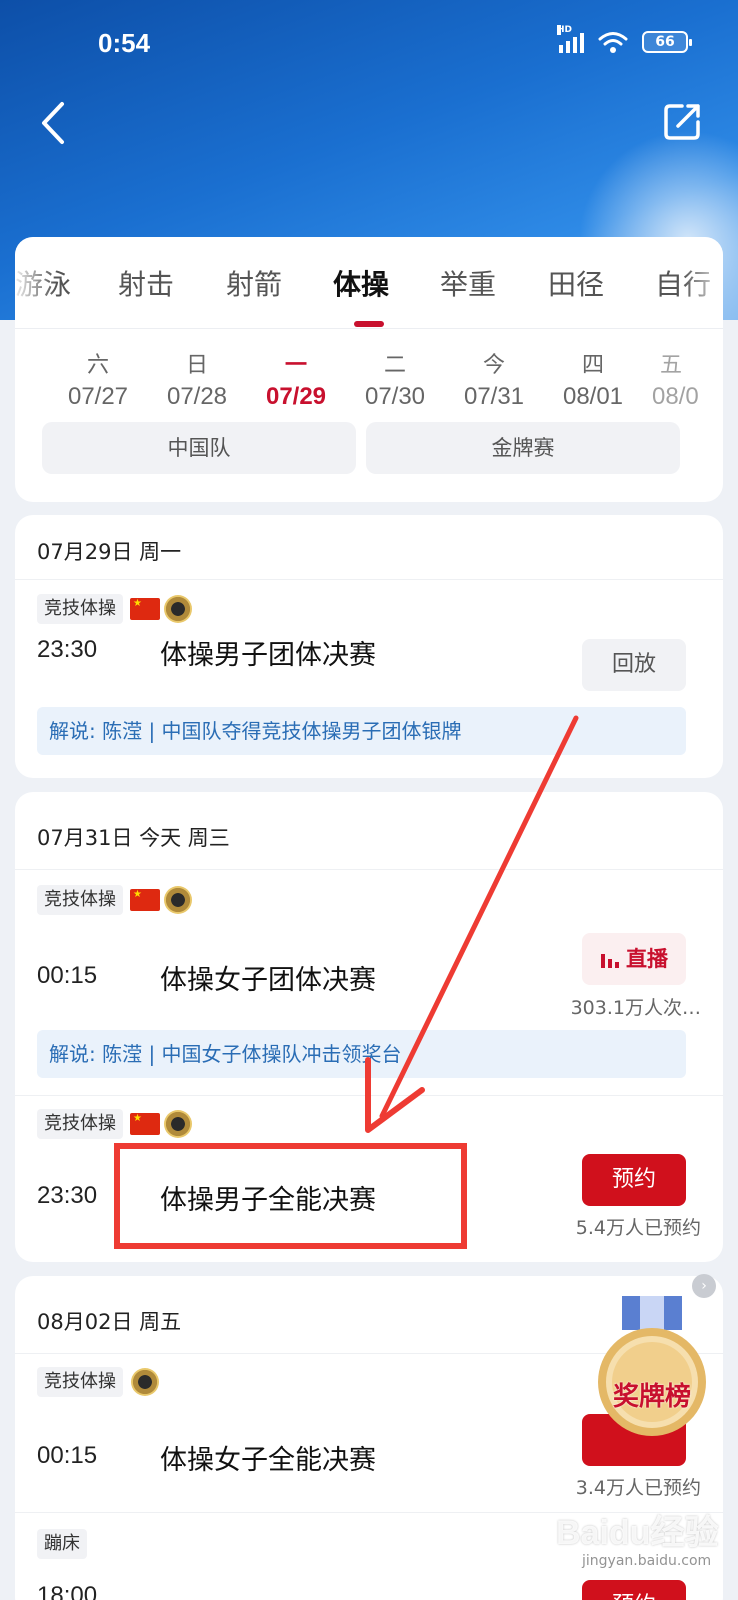  I want to click on gold-medal-filter: 金牌赛, so click(523, 448).